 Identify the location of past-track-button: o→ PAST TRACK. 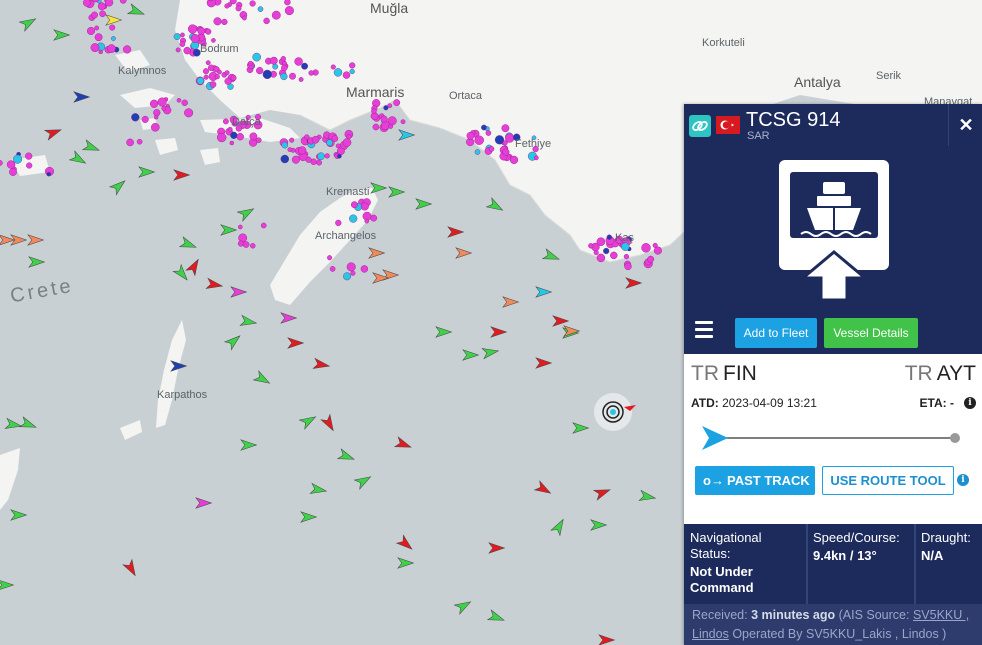
(755, 480).